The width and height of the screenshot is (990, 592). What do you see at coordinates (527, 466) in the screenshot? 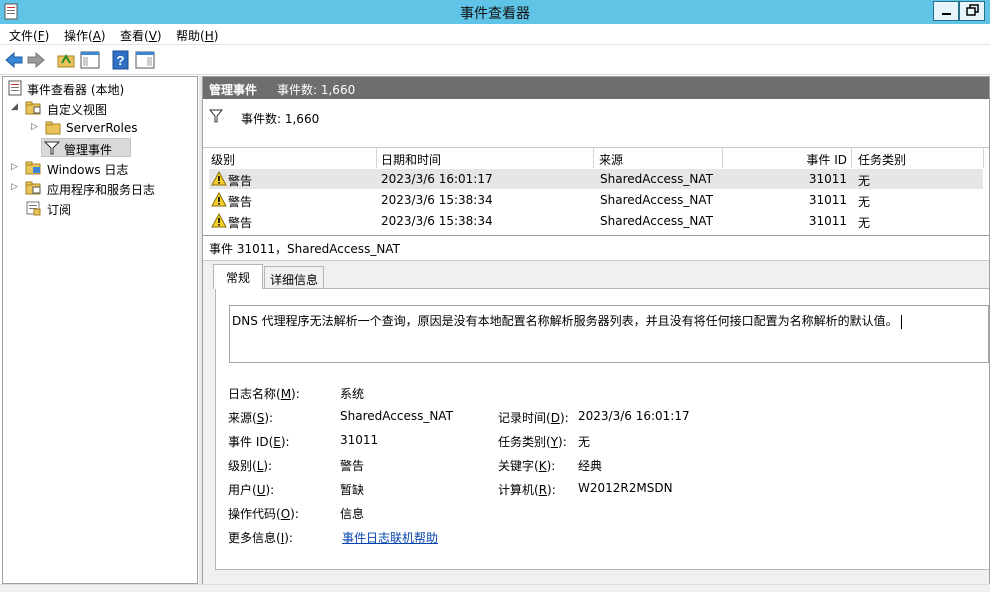
I see `label-keywords: 关键字(K):` at bounding box center [527, 466].